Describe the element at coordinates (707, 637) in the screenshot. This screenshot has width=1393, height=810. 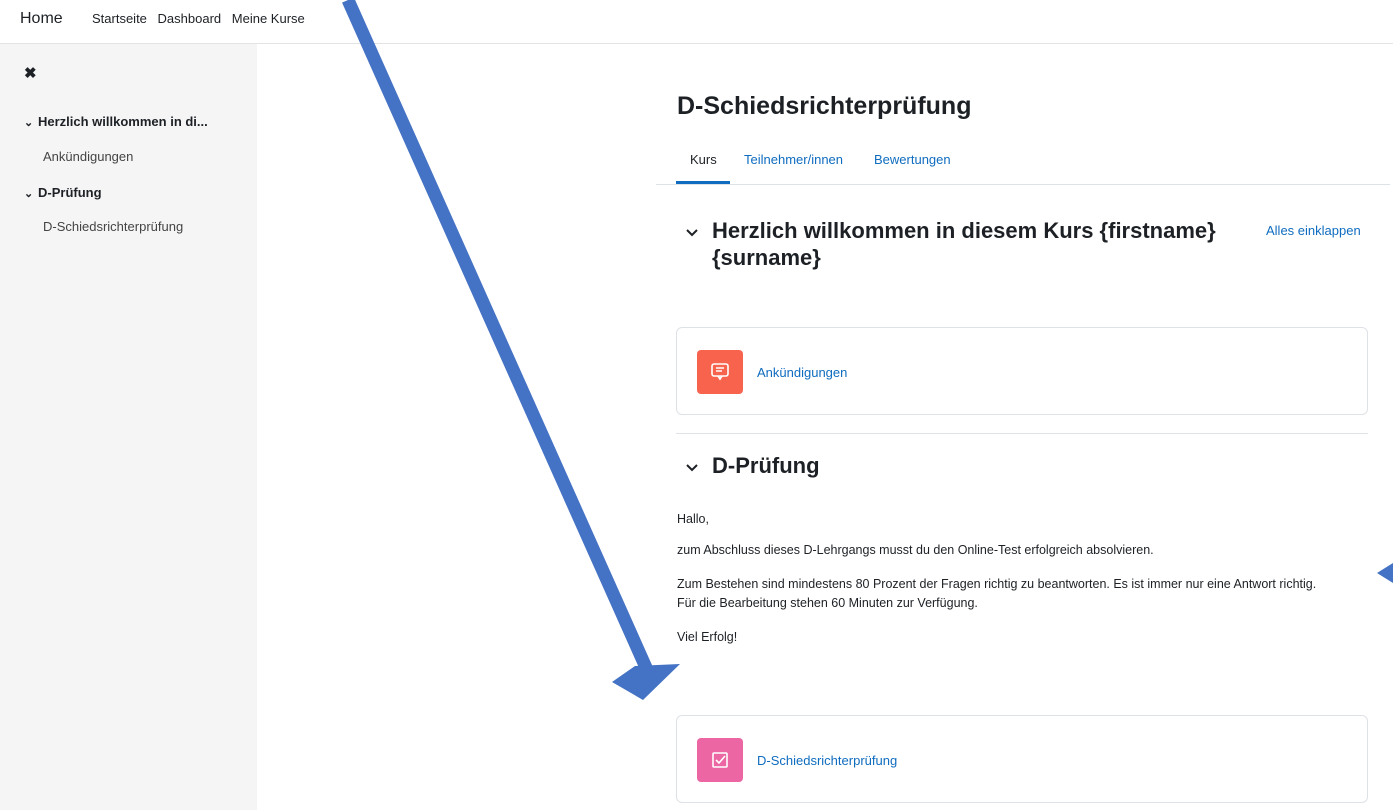
I see `summary-closing: Viel Erfolg!` at that location.